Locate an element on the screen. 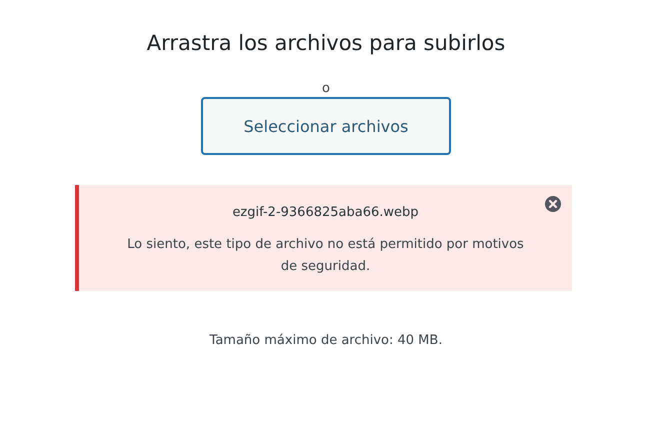 The height and width of the screenshot is (435, 652). max-size-text: Tamaño máximo de archivo: 40 MB. is located at coordinates (326, 340).